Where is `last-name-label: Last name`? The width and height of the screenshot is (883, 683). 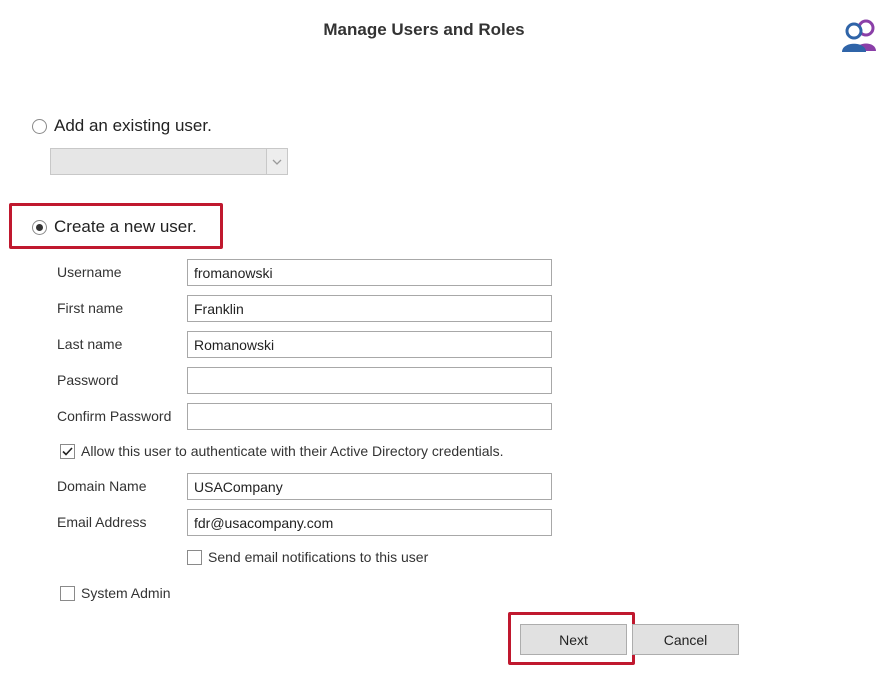 last-name-label: Last name is located at coordinates (90, 344).